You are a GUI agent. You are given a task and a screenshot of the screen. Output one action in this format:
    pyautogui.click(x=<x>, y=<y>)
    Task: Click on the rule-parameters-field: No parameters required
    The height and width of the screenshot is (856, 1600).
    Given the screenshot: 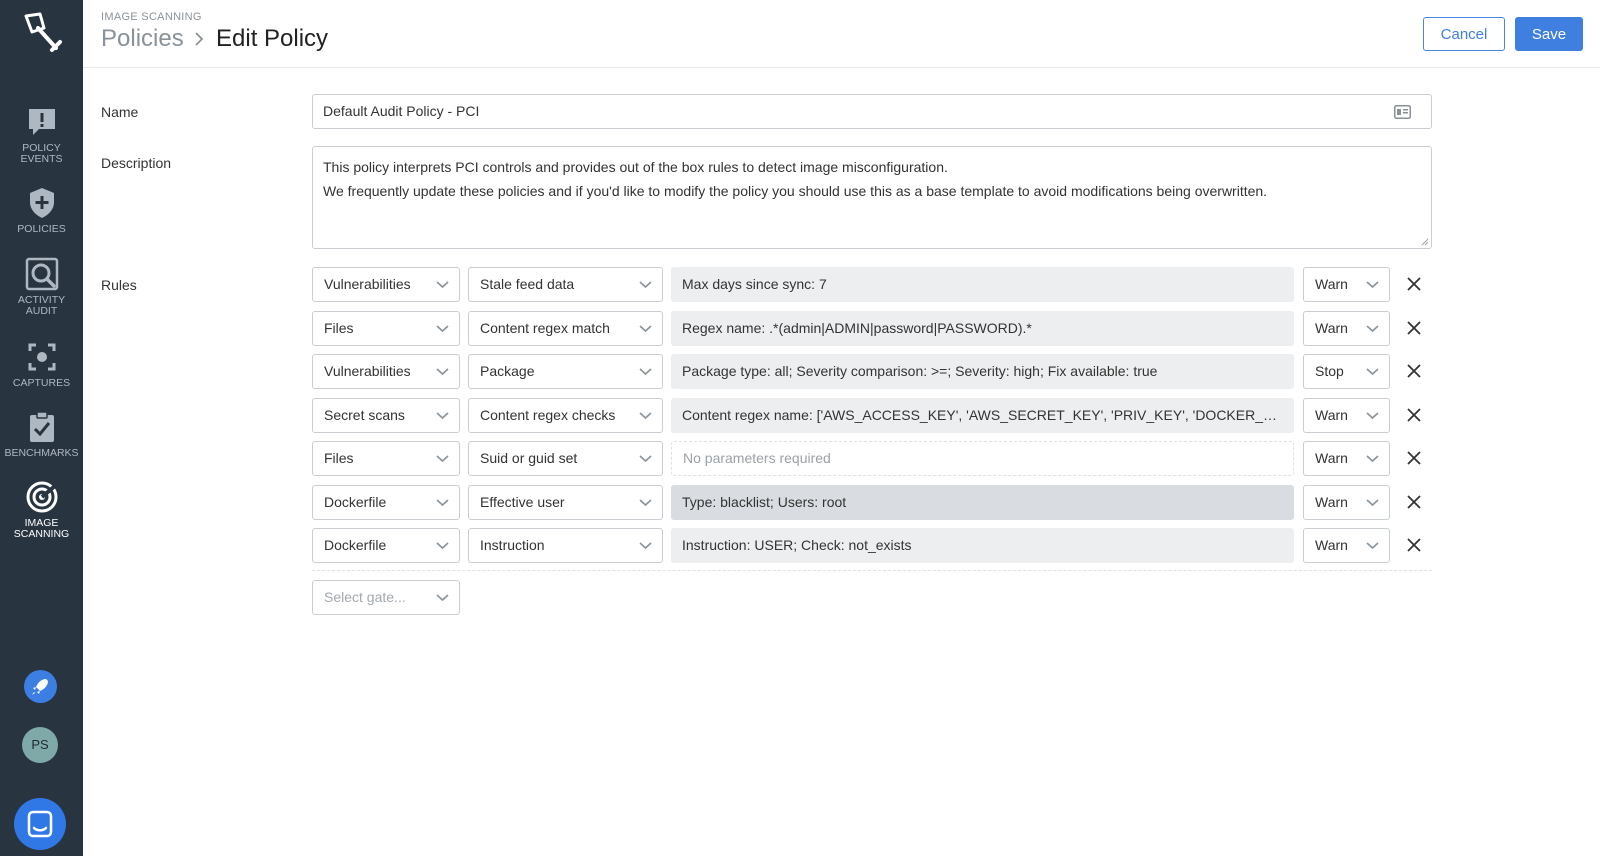 What is the action you would take?
    pyautogui.click(x=982, y=458)
    